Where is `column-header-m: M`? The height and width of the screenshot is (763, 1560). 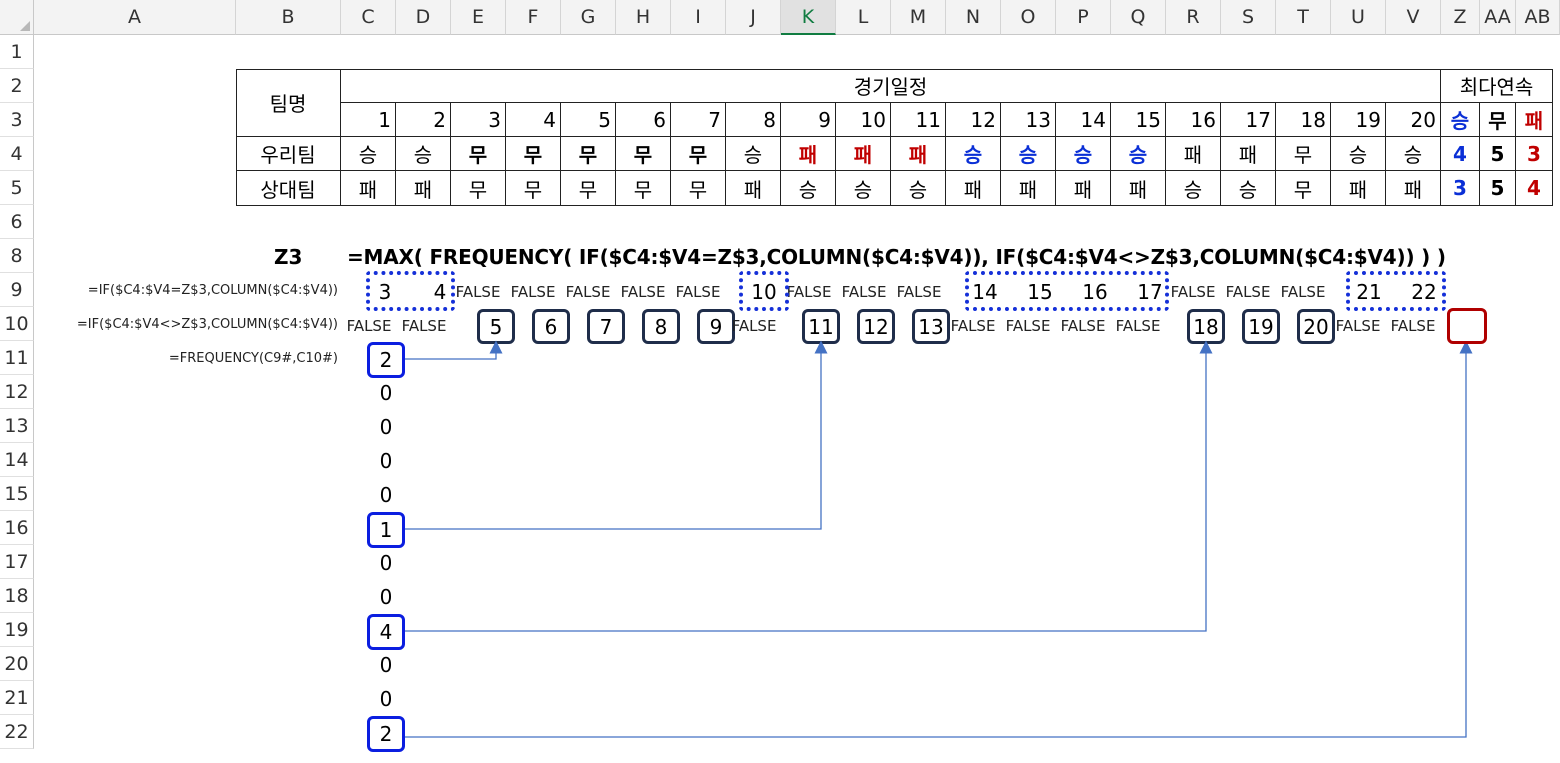
column-header-m: M is located at coordinates (918, 17).